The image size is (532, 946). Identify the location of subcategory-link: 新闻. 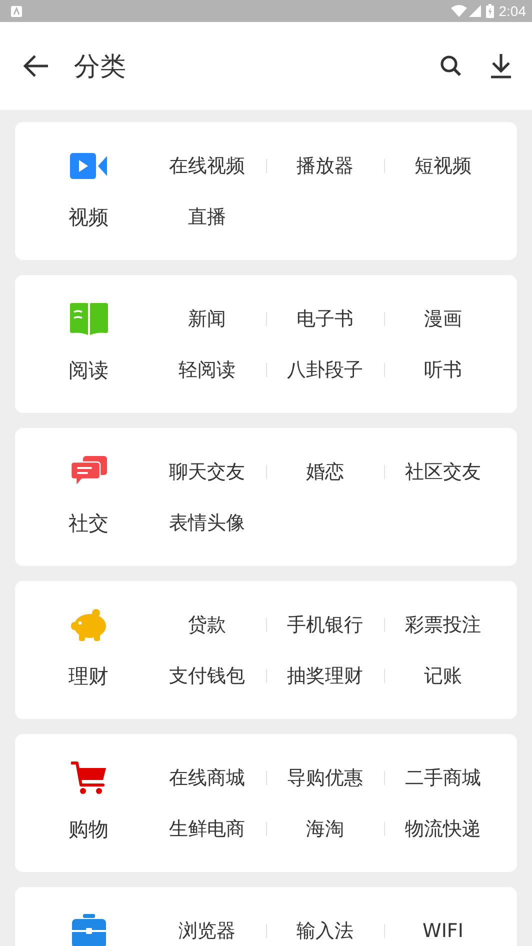
(207, 319).